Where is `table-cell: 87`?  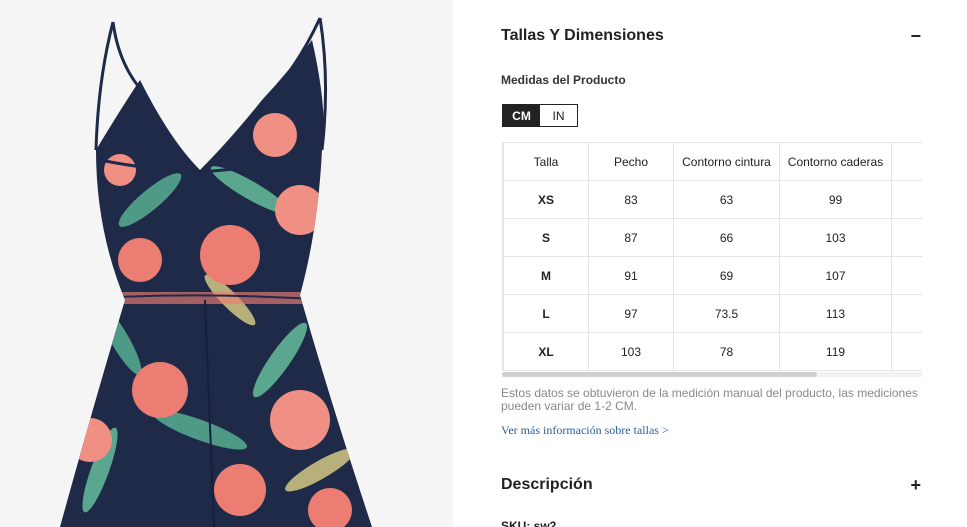
table-cell: 87 is located at coordinates (631, 237).